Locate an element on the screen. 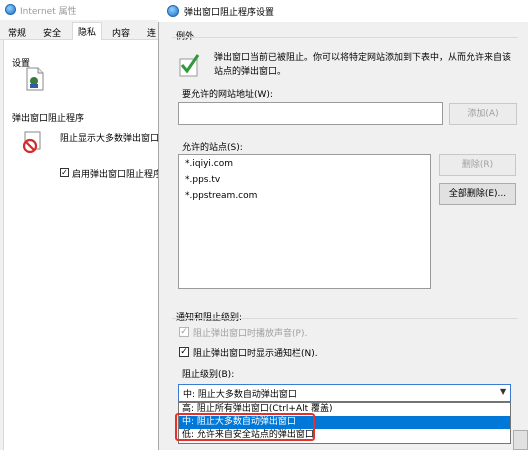 Image resolution: width=528 pixels, height=450 pixels. show-infobar-label: 阻止弹出窗口时显示通知栏(N). is located at coordinates (255, 354).